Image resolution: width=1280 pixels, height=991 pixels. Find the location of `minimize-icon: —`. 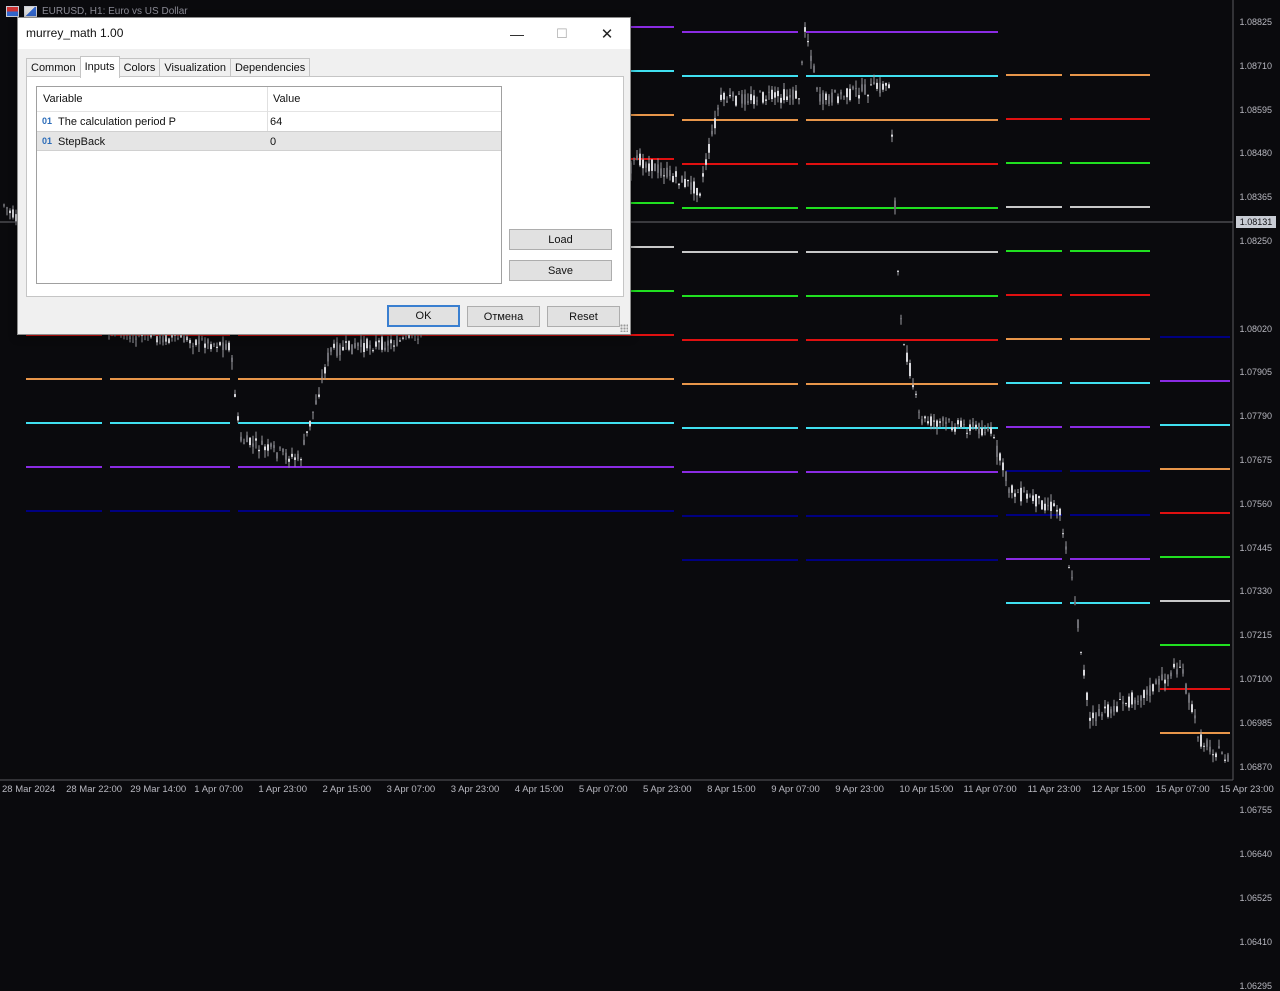

minimize-icon: — is located at coordinates (517, 33).